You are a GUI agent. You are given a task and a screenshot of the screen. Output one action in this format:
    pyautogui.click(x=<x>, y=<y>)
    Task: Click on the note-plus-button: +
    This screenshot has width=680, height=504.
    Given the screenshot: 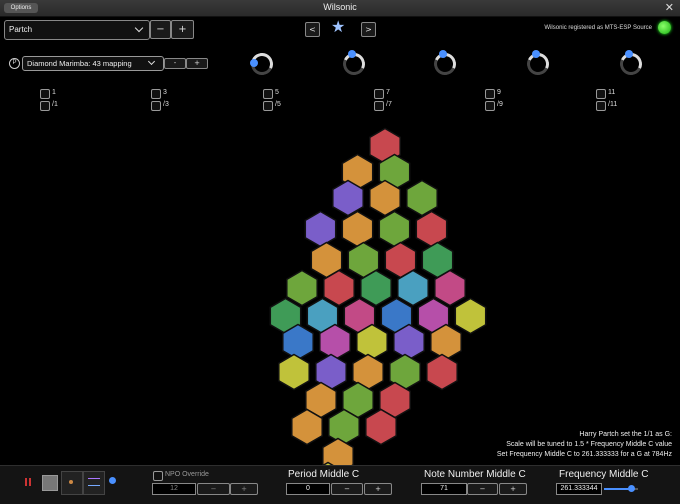 What is the action you would take?
    pyautogui.click(x=513, y=489)
    